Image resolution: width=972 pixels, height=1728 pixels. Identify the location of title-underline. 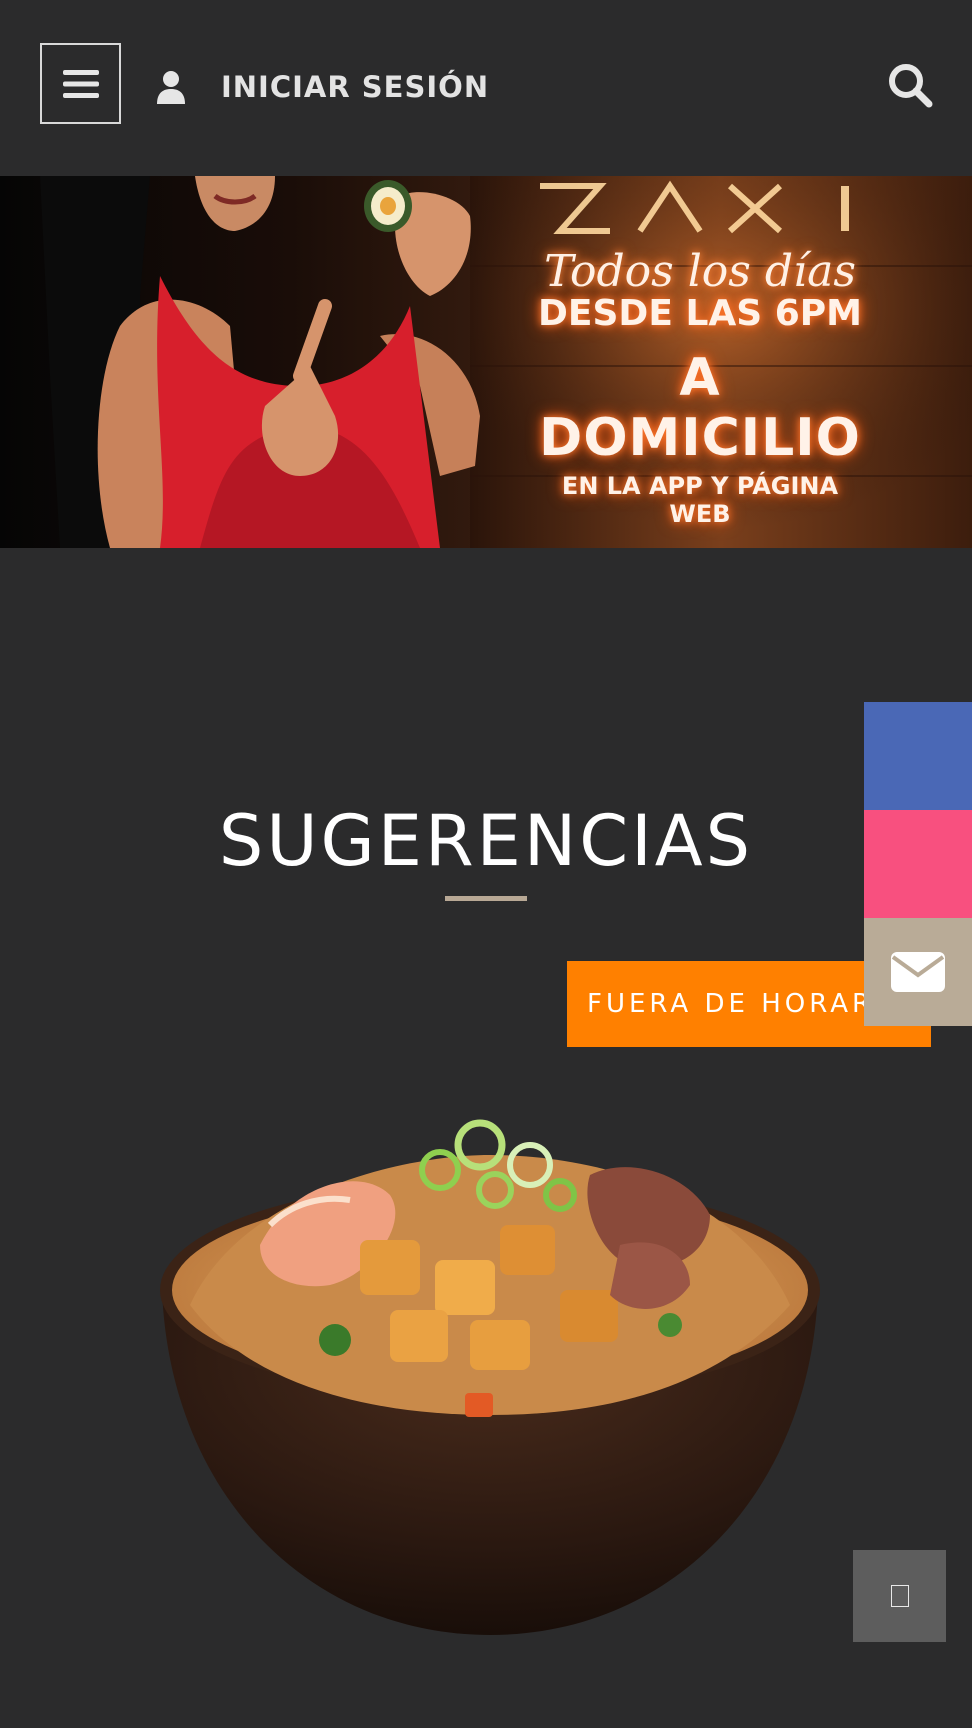
(486, 898).